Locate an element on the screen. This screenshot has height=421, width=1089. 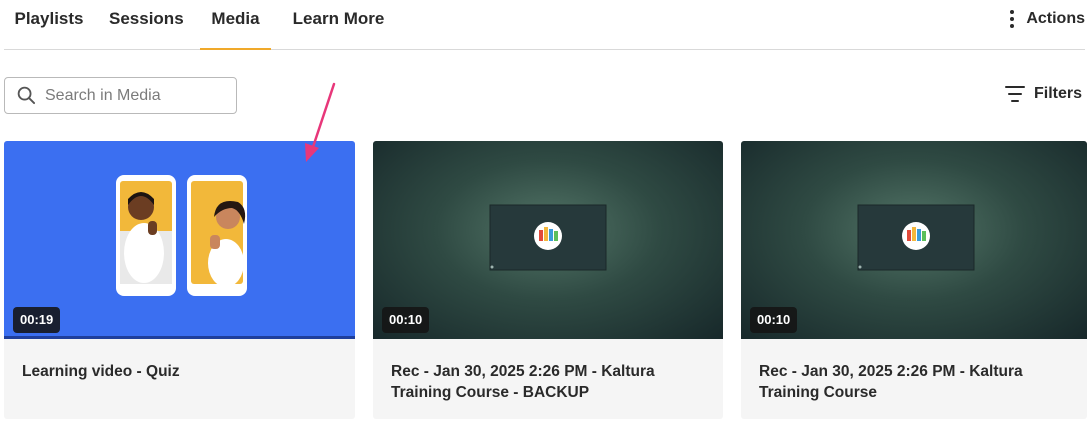
actions-label: Actions is located at coordinates (1055, 18).